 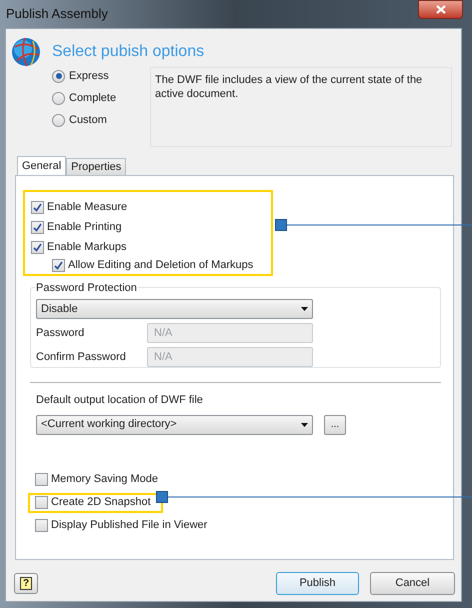 I want to click on checkbox-label: Memory Saving Mode, so click(x=104, y=479).